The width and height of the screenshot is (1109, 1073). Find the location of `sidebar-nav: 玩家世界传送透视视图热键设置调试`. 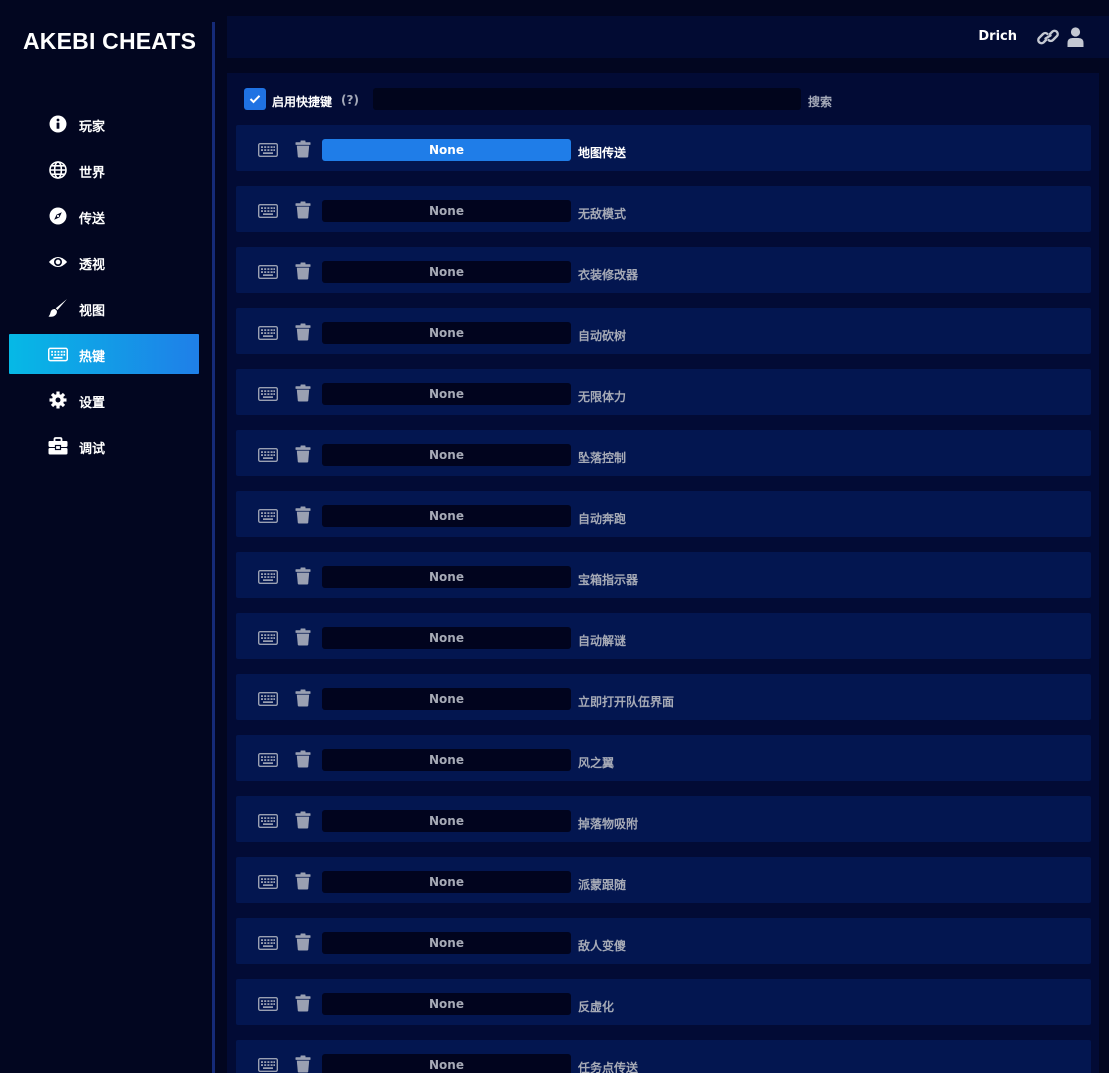

sidebar-nav: 玩家世界传送透视视图热键设置调试 is located at coordinates (104, 288).